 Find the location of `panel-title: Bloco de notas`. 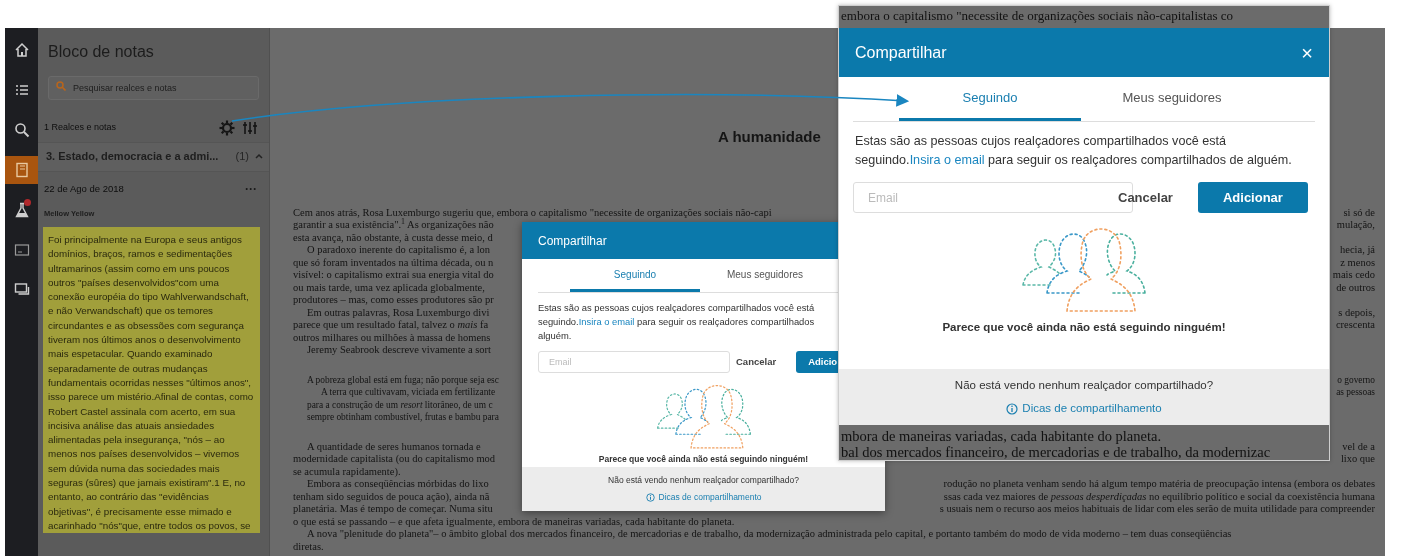

panel-title: Bloco de notas is located at coordinates (101, 52).